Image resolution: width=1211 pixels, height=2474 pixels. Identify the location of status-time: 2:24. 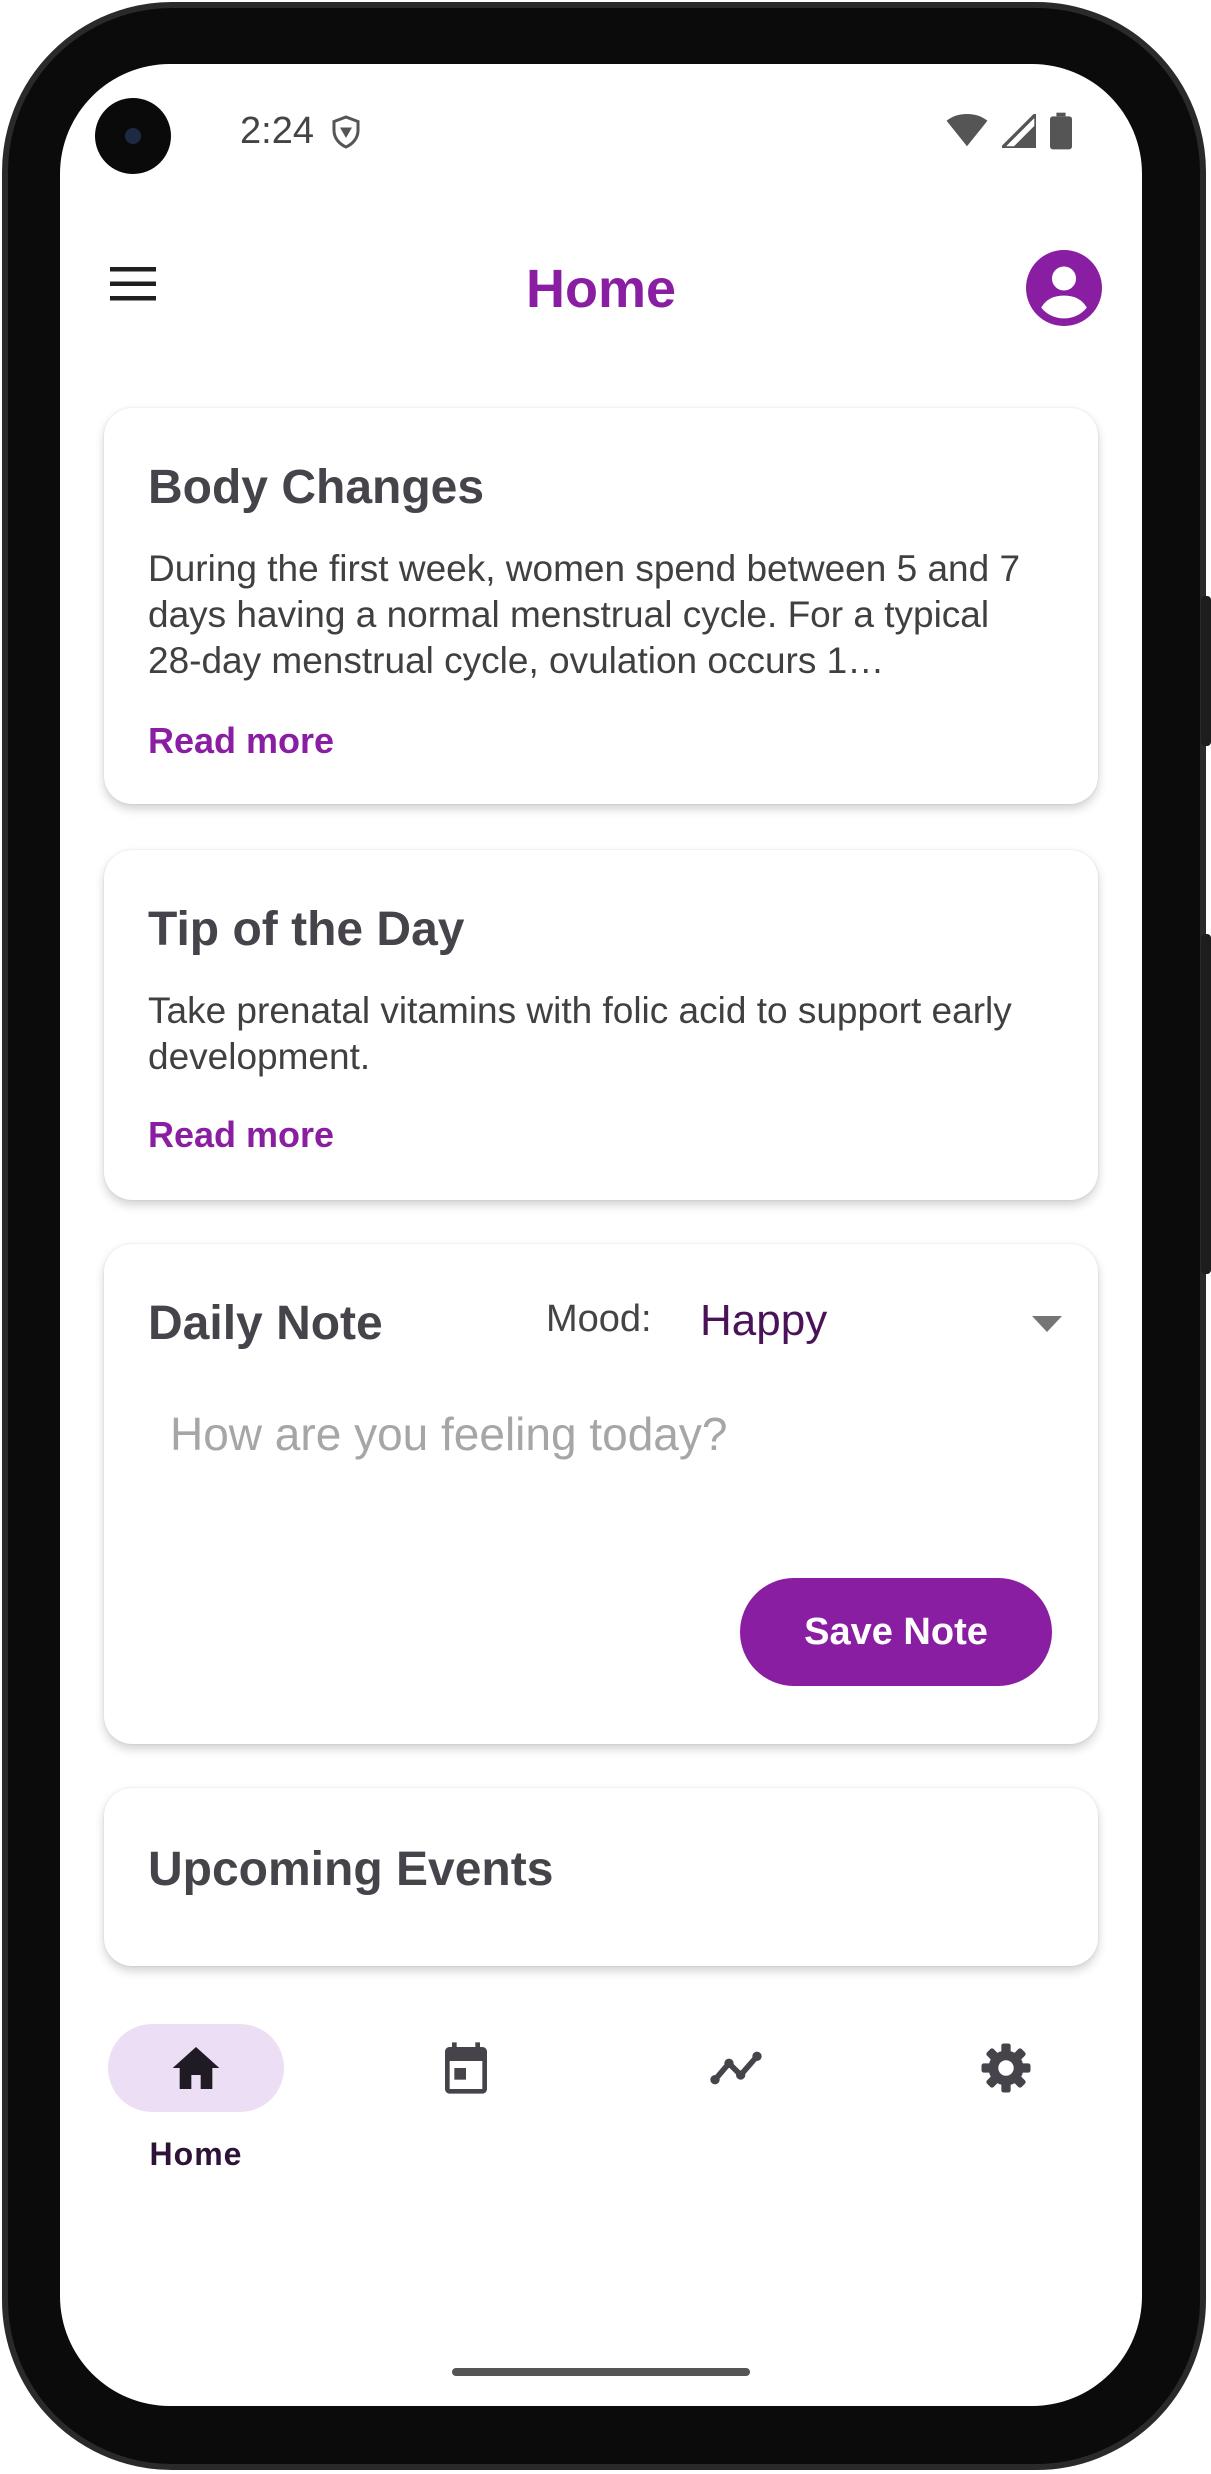
(277, 131).